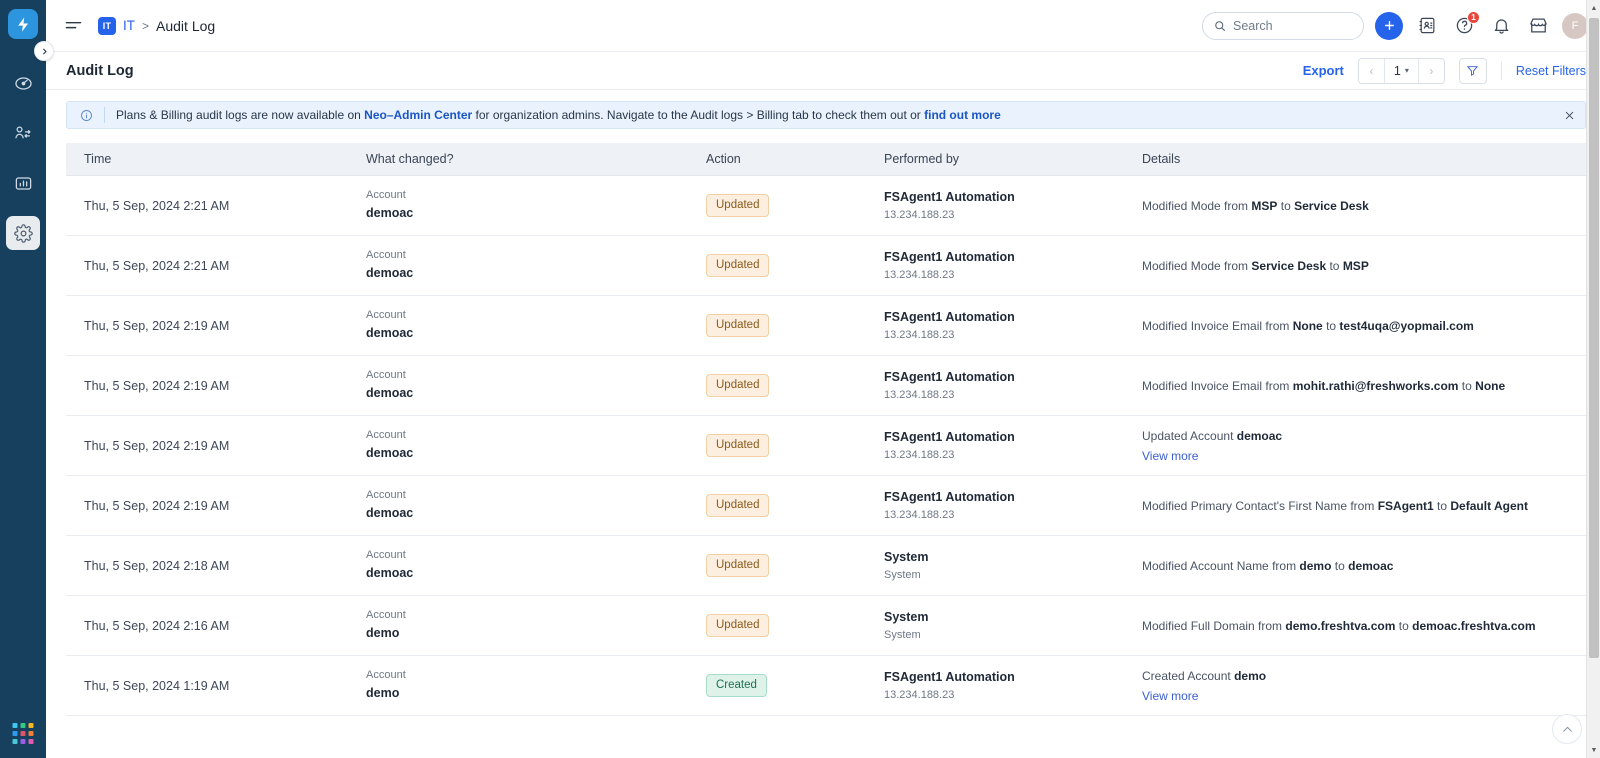  What do you see at coordinates (1467, 385) in the screenshot?
I see `details-connector: to` at bounding box center [1467, 385].